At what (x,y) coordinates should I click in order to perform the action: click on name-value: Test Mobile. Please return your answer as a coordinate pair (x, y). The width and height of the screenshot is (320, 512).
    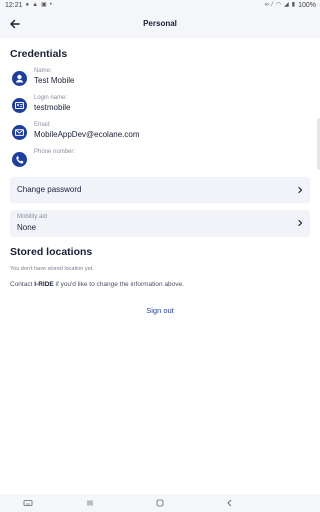
    Looking at the image, I should click on (54, 80).